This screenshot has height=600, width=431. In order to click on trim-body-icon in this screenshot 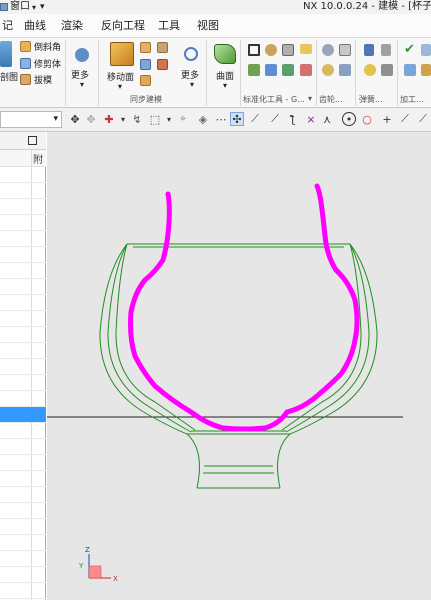, I will do `click(25, 63)`.